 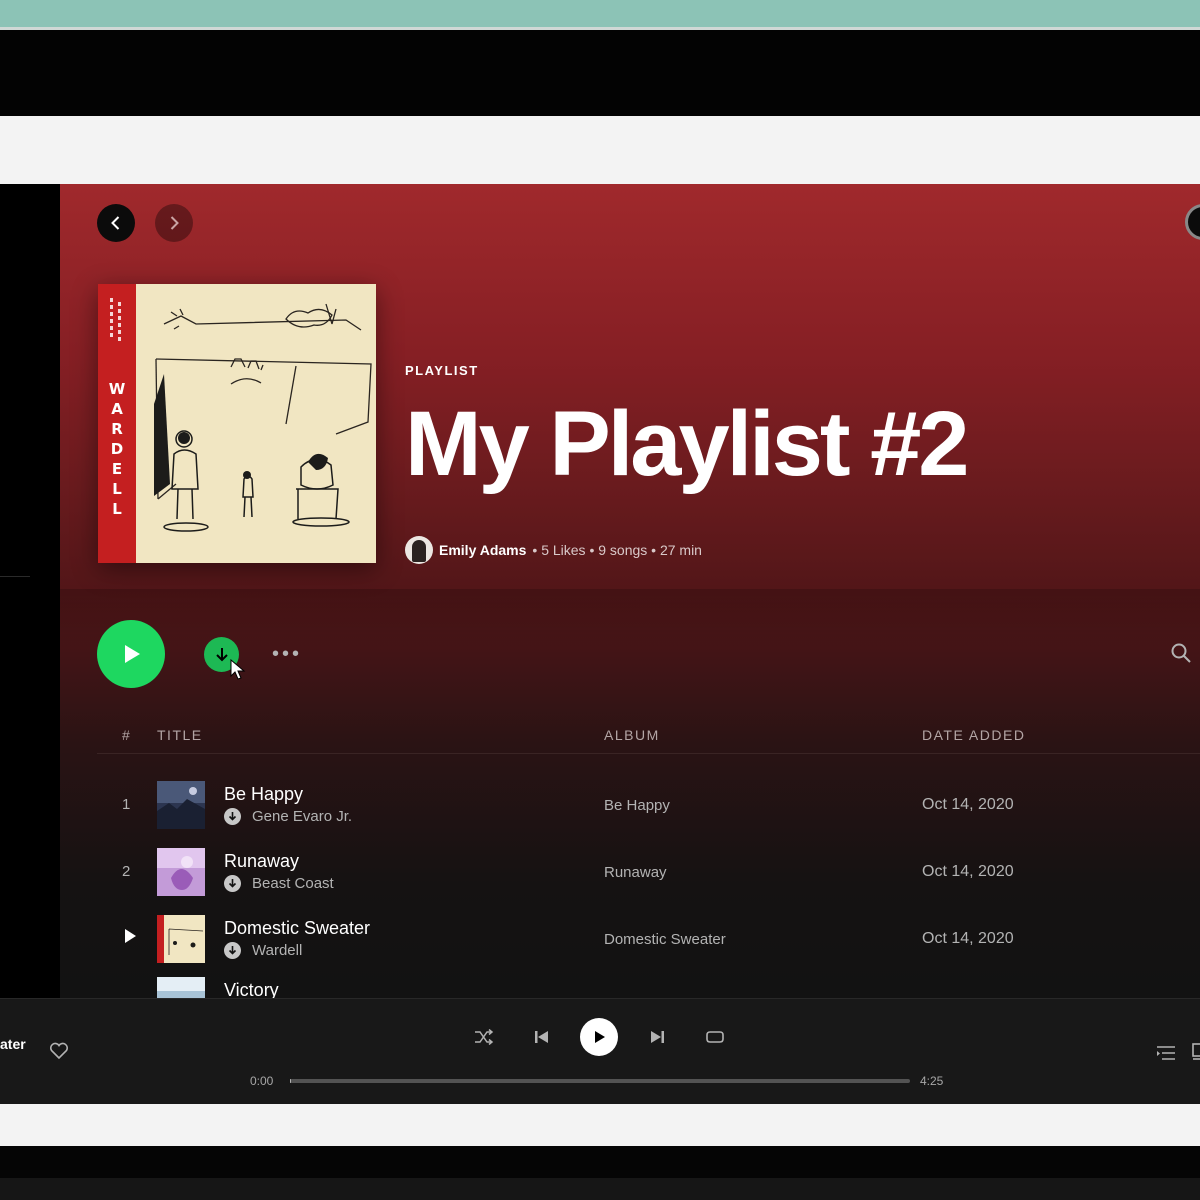 What do you see at coordinates (59, 1051) in the screenshot?
I see `heart-icon` at bounding box center [59, 1051].